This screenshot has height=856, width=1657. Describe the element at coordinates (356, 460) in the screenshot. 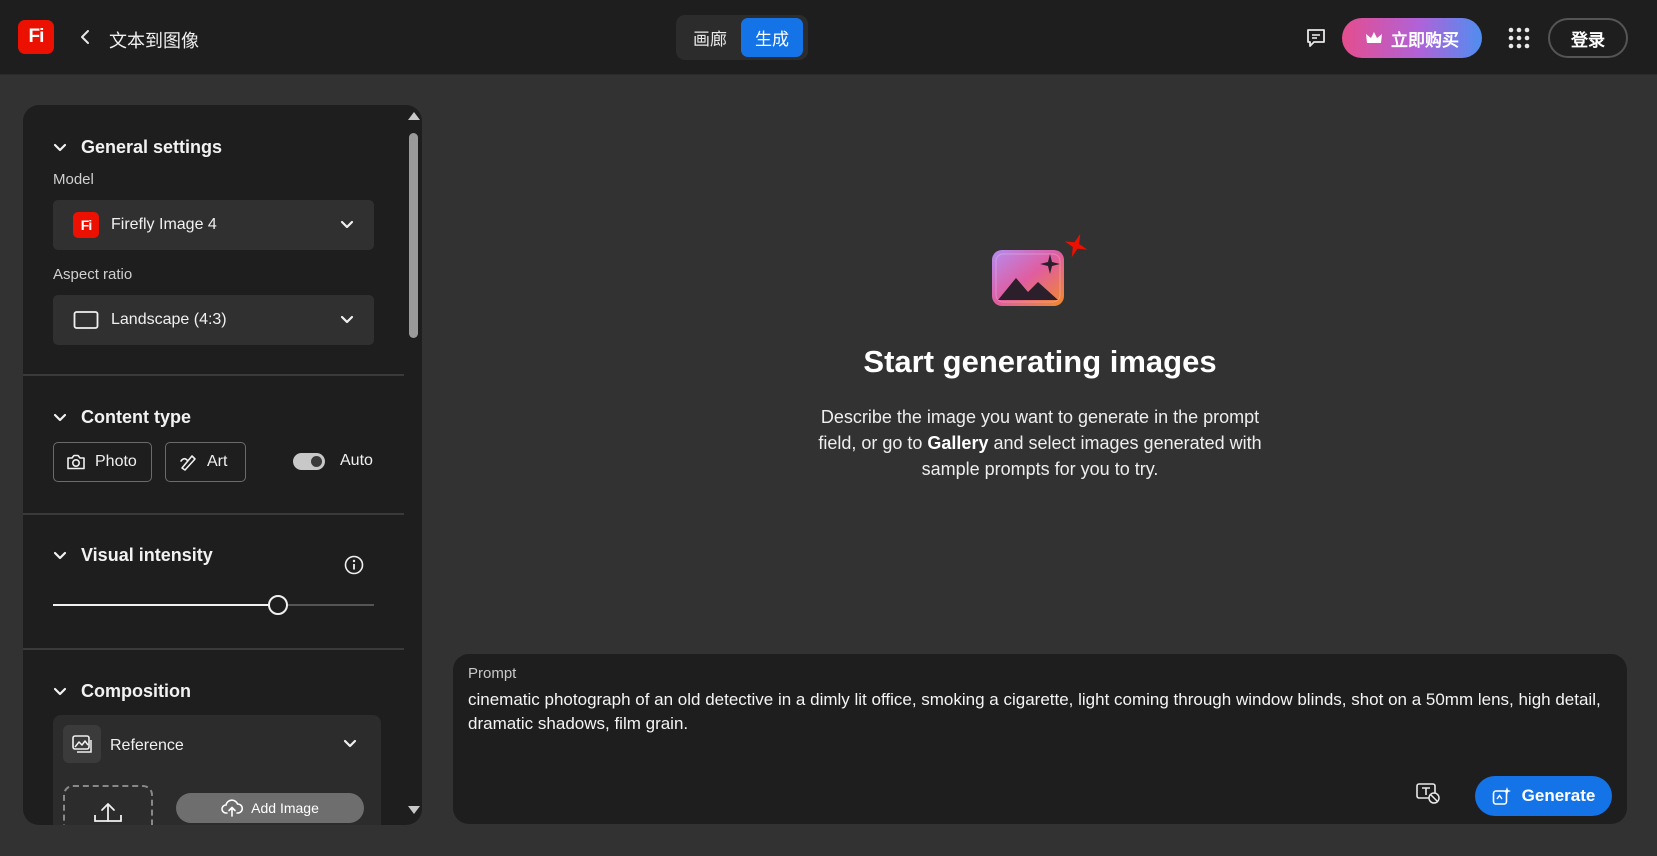

I see `auto-label: Auto` at that location.